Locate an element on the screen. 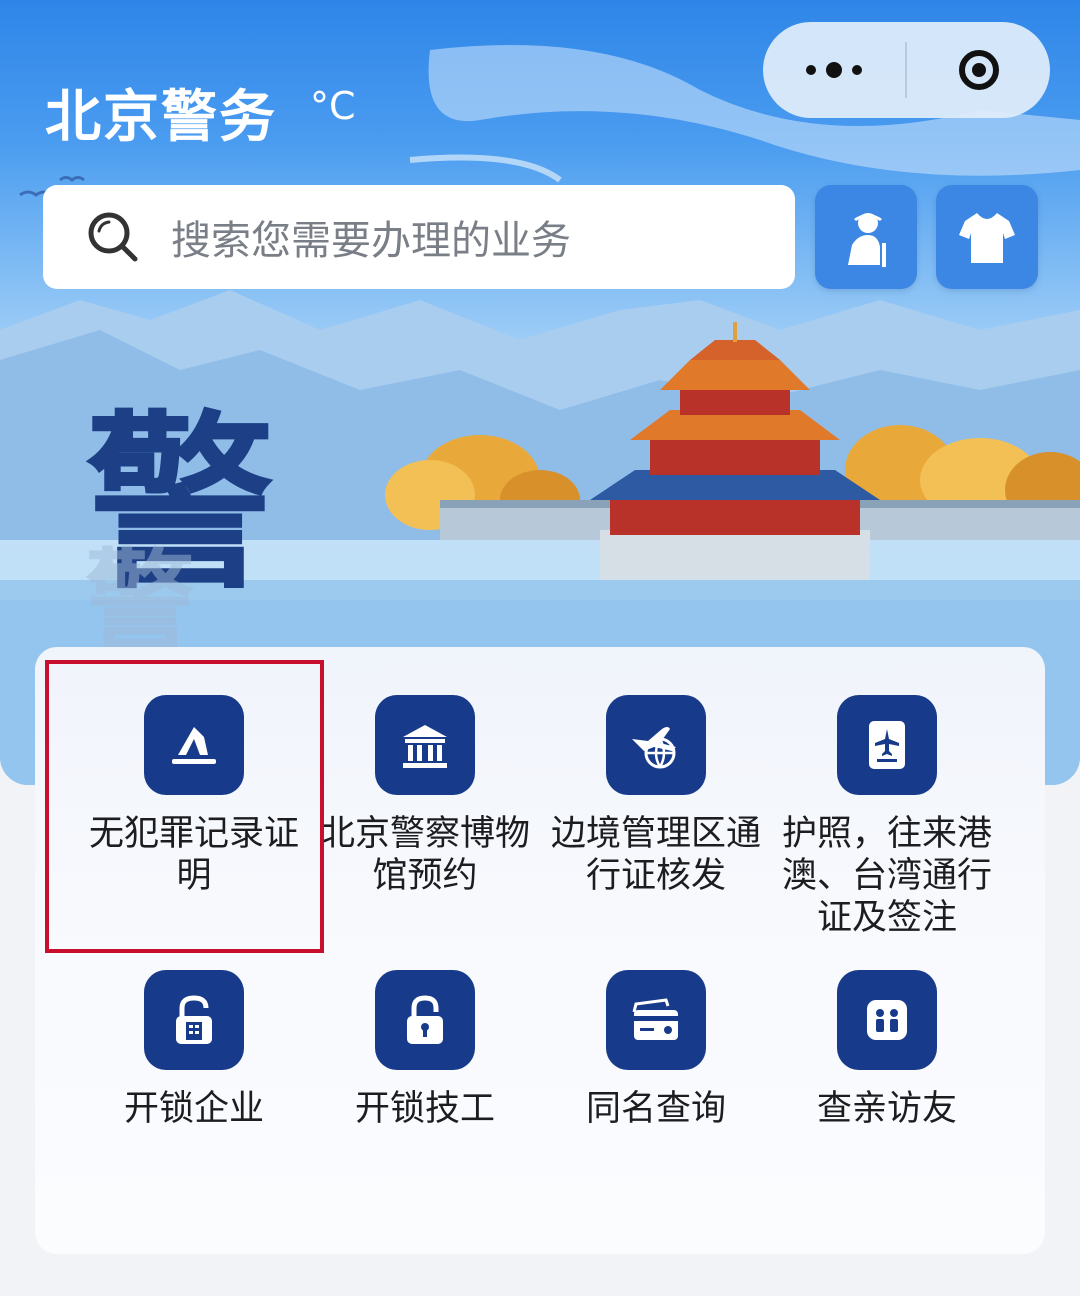 The height and width of the screenshot is (1296, 1080). service-label: 边境管理区通行证核发 is located at coordinates (655, 855).